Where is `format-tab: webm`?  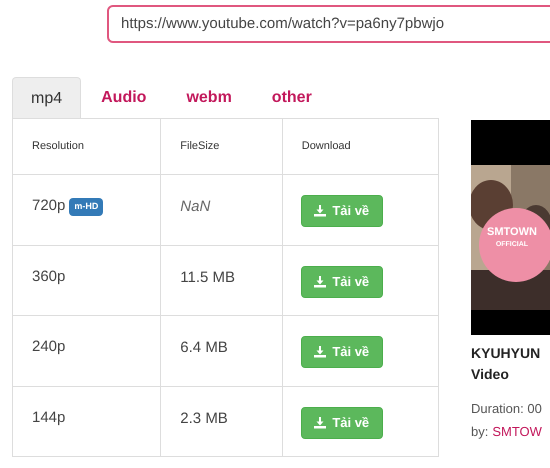
format-tab: webm is located at coordinates (209, 98).